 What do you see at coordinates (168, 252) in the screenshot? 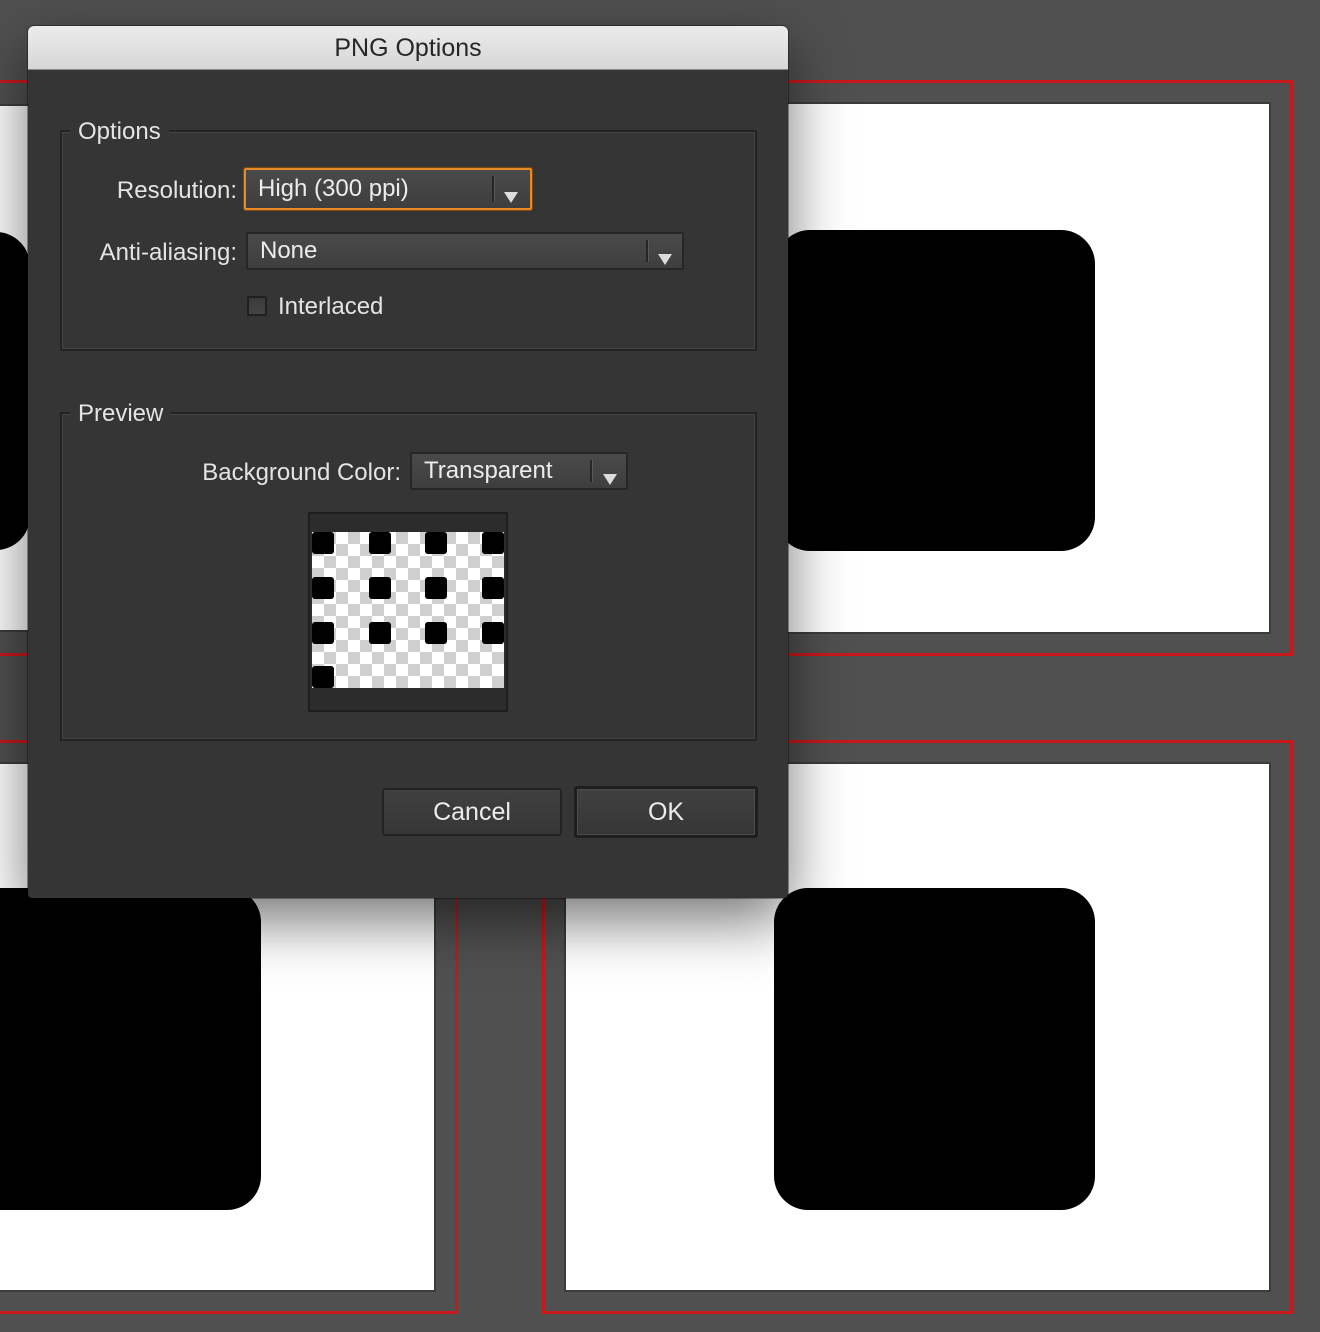
I see `anti-aliasing-label: Anti-aliasing:` at bounding box center [168, 252].